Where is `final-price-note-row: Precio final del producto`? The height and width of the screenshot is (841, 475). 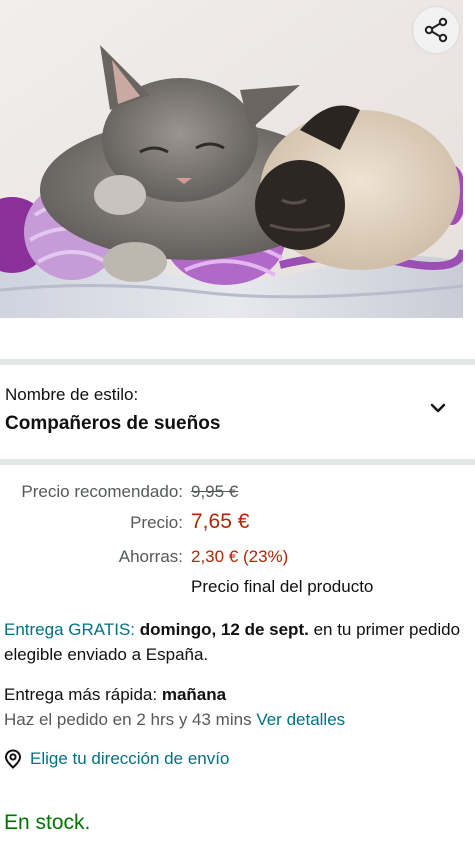
final-price-note-row: Precio final del producto is located at coordinates (237, 592).